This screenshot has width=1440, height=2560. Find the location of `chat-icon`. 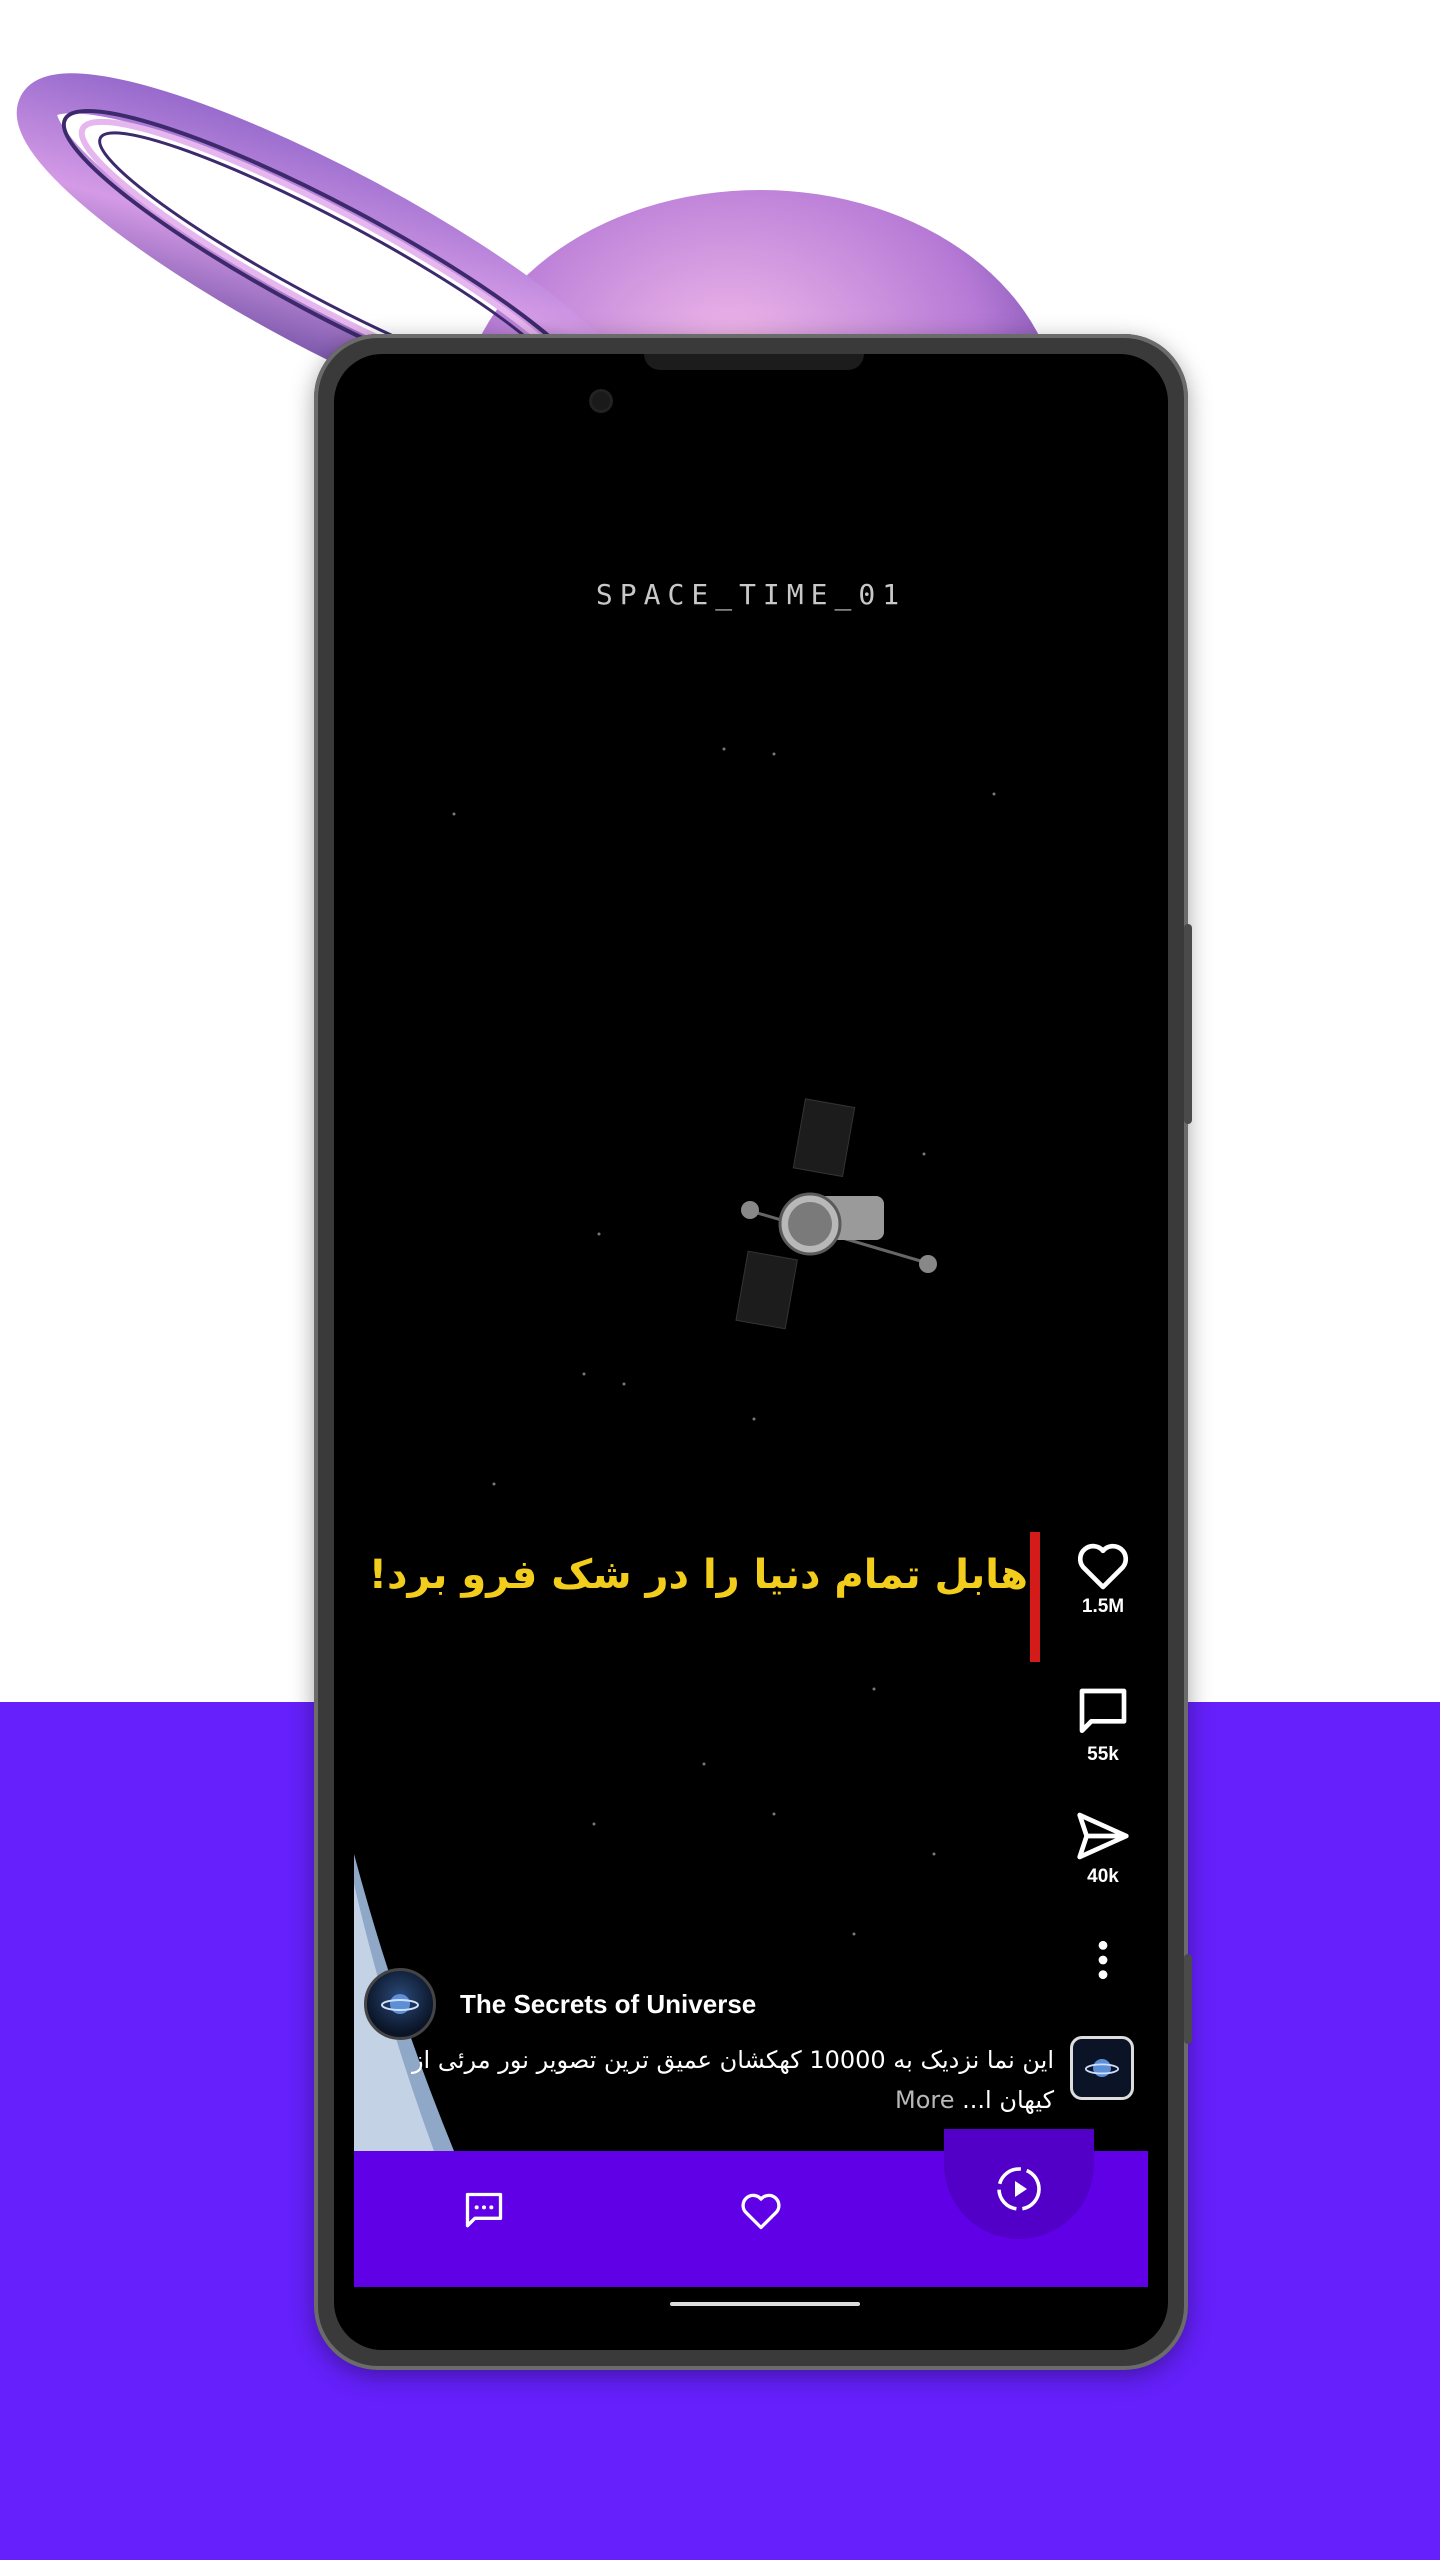

chat-icon is located at coordinates (484, 2211).